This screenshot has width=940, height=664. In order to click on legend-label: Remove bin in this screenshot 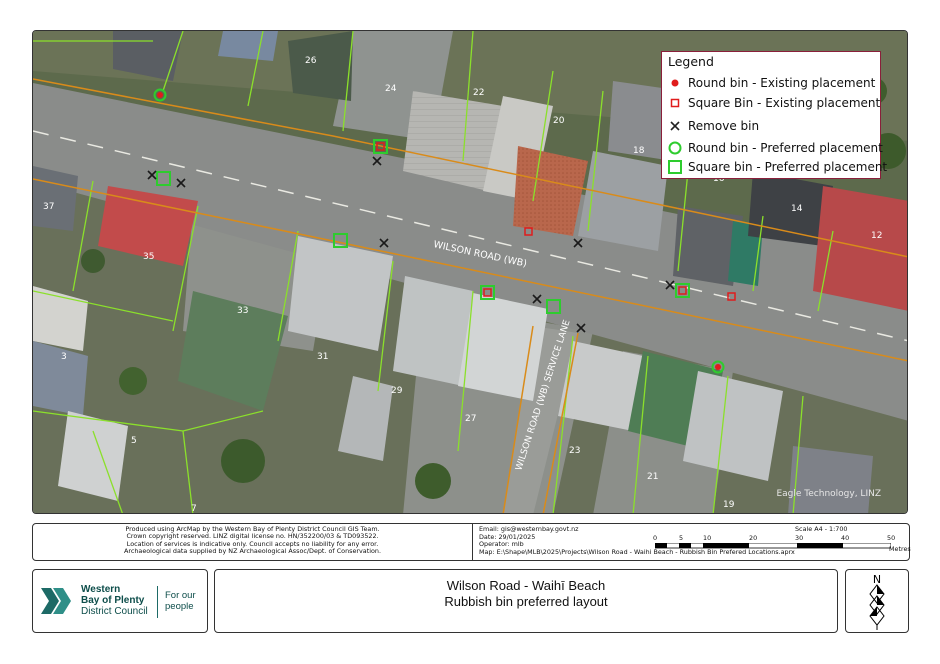, I will do `click(724, 126)`.